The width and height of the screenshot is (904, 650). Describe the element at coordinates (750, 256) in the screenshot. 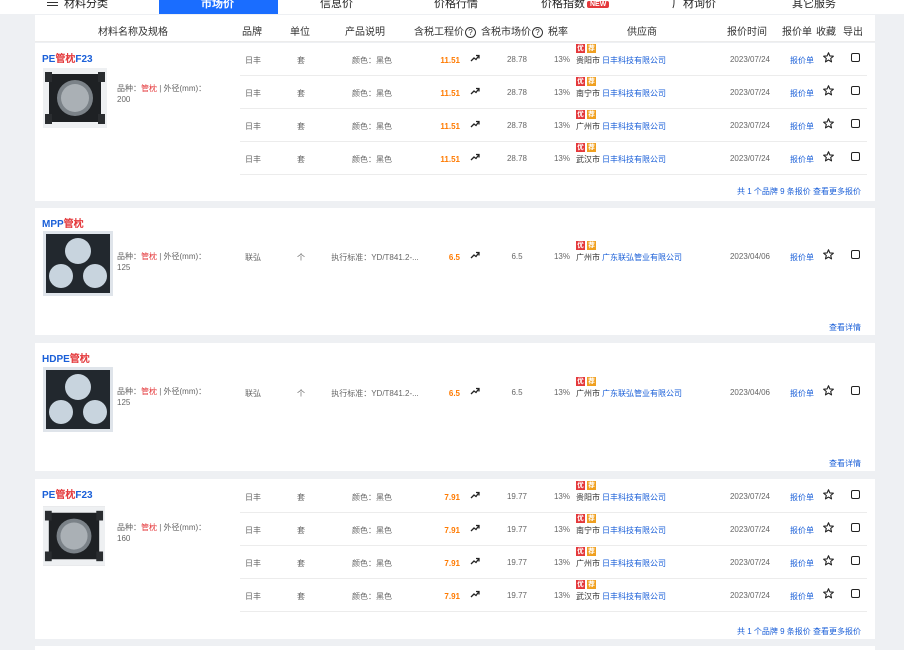

I see `quote-date: 2023/04/06` at that location.